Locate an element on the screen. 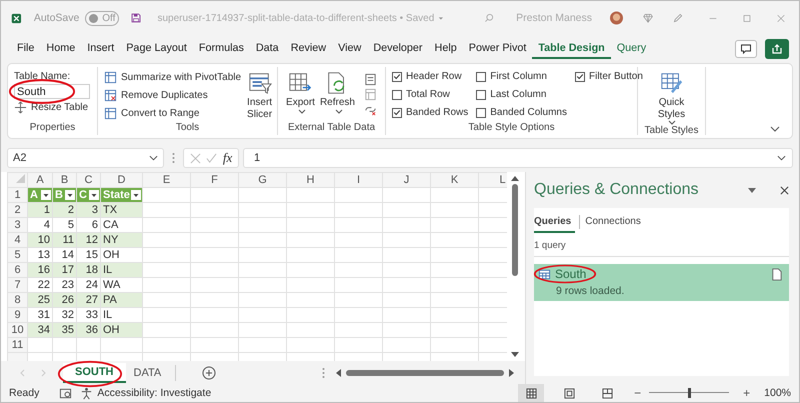 Image resolution: width=800 pixels, height=403 pixels. row-header: 7 is located at coordinates (18, 285).